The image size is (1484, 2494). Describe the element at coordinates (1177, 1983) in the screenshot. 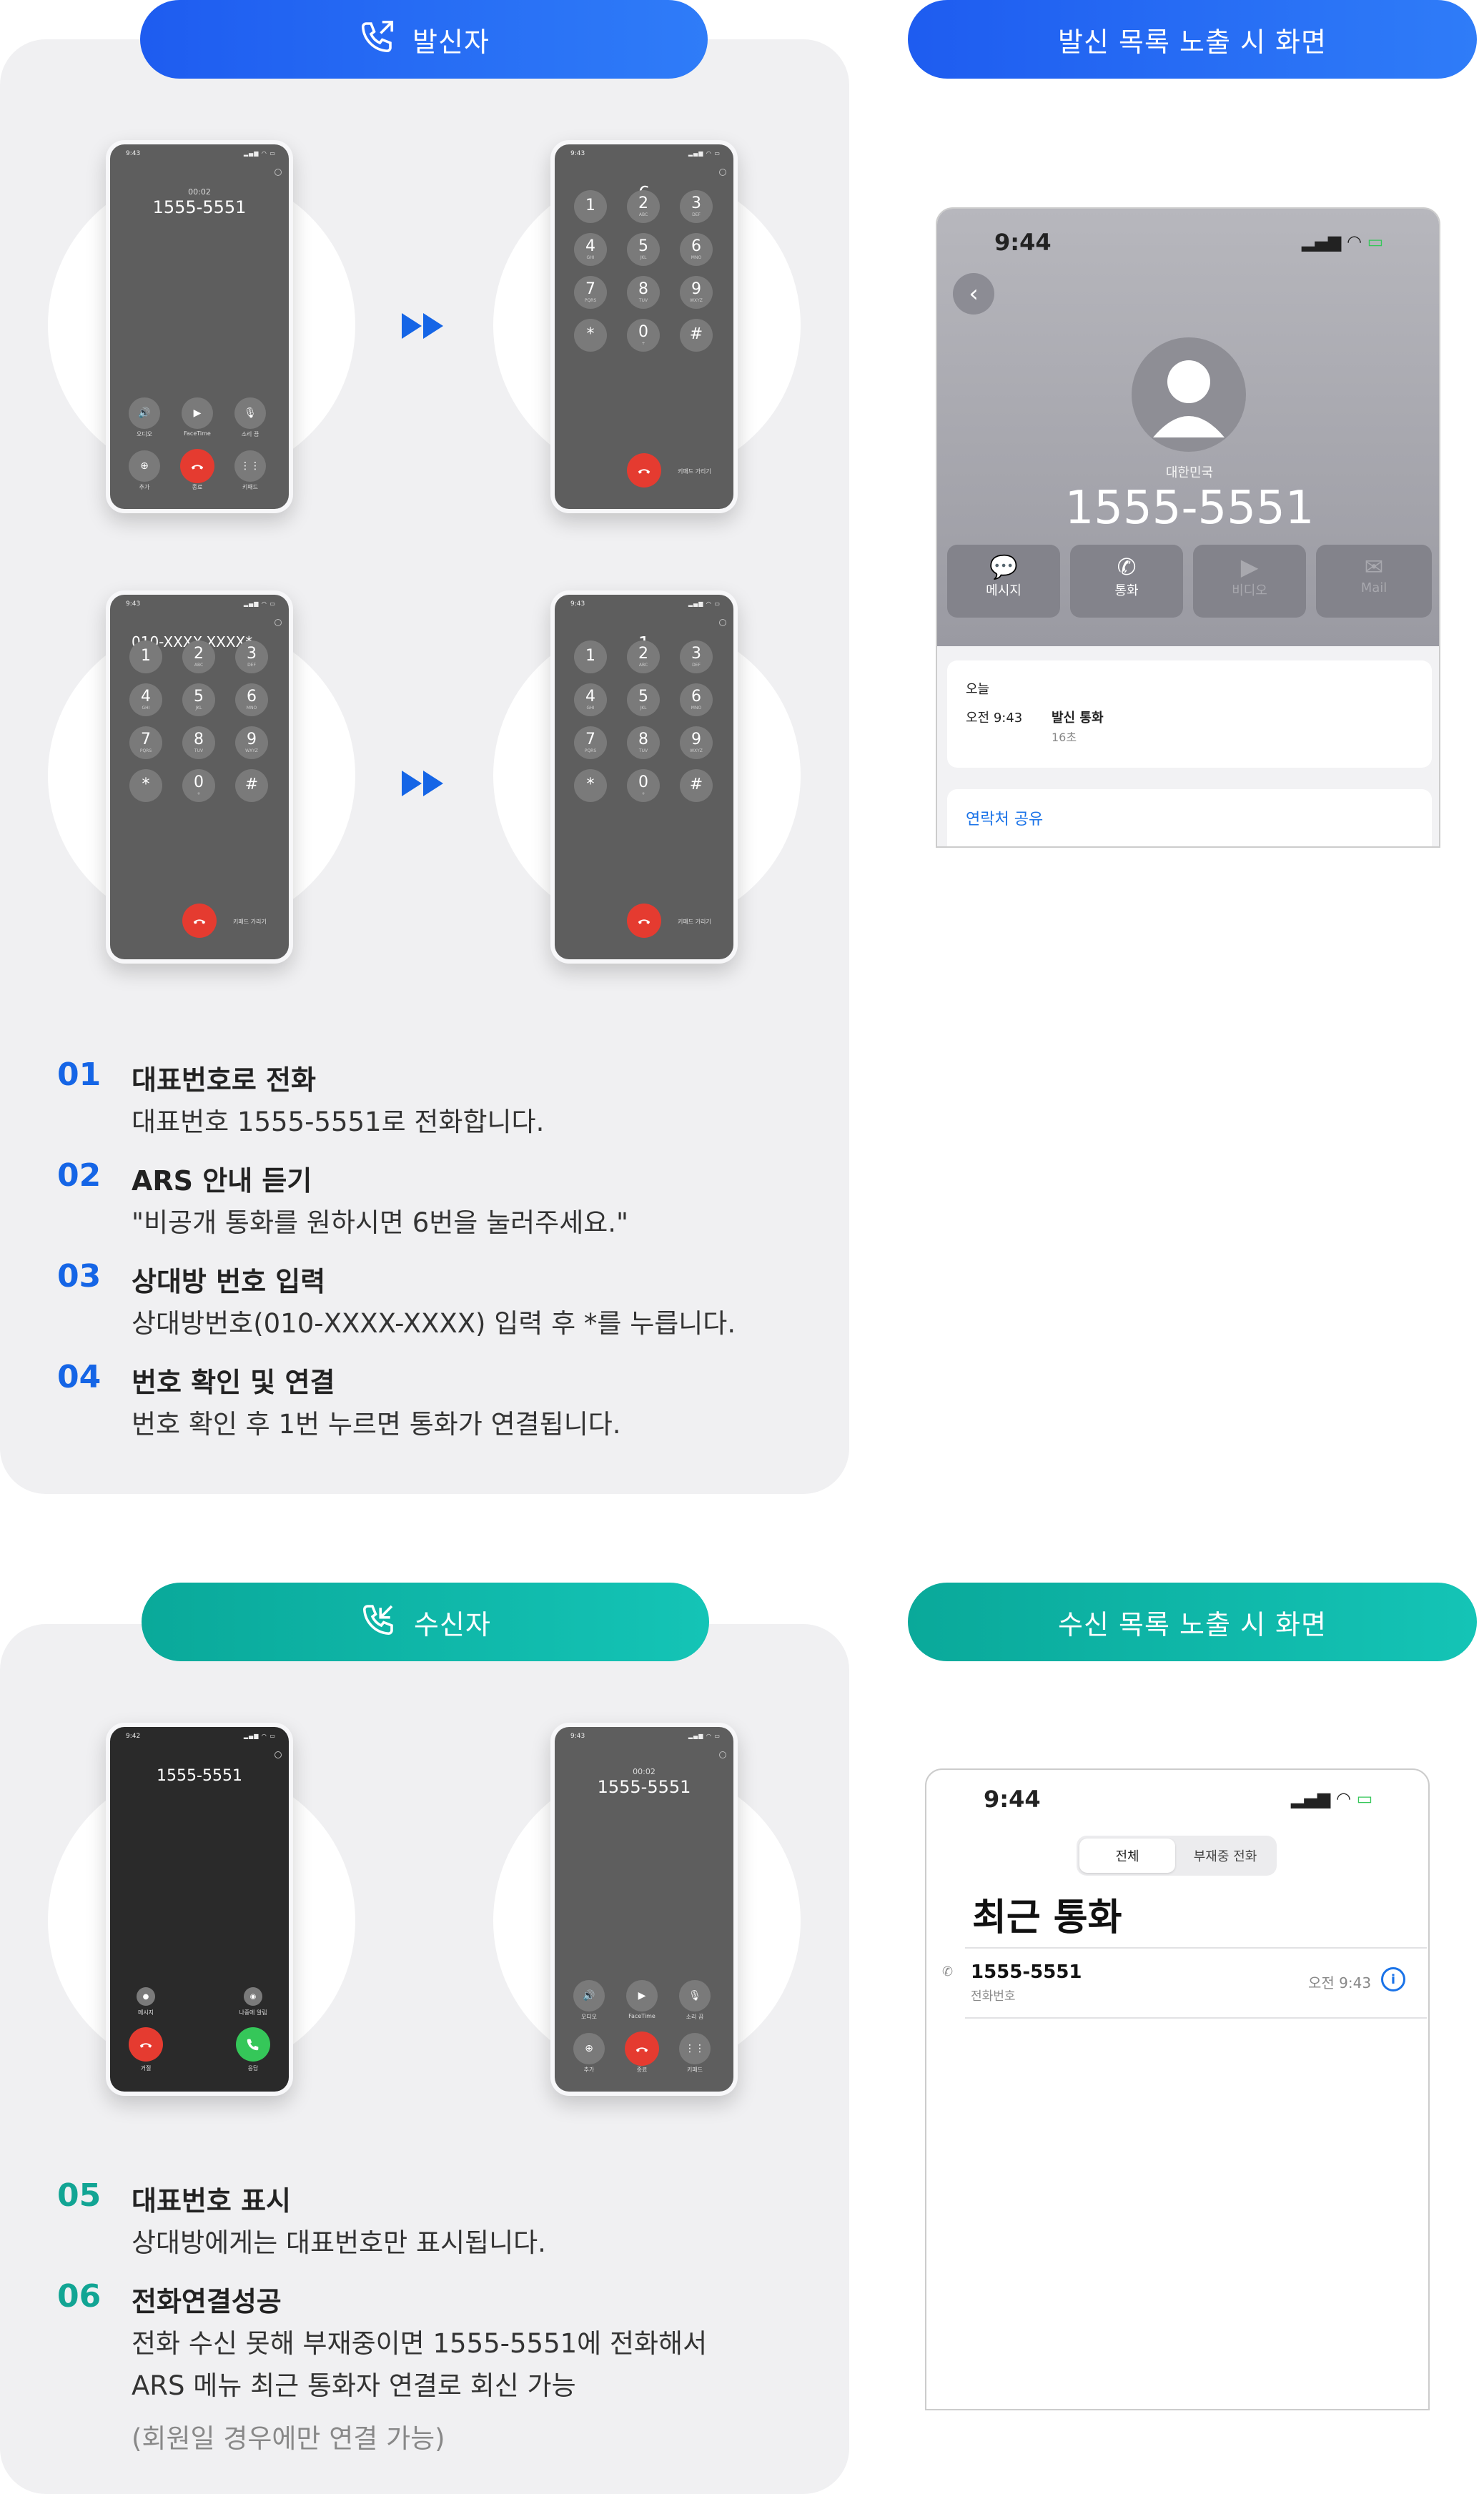

I see `recents-row: ✆ 1555-5551 전화번호 오전 9:43 i` at that location.